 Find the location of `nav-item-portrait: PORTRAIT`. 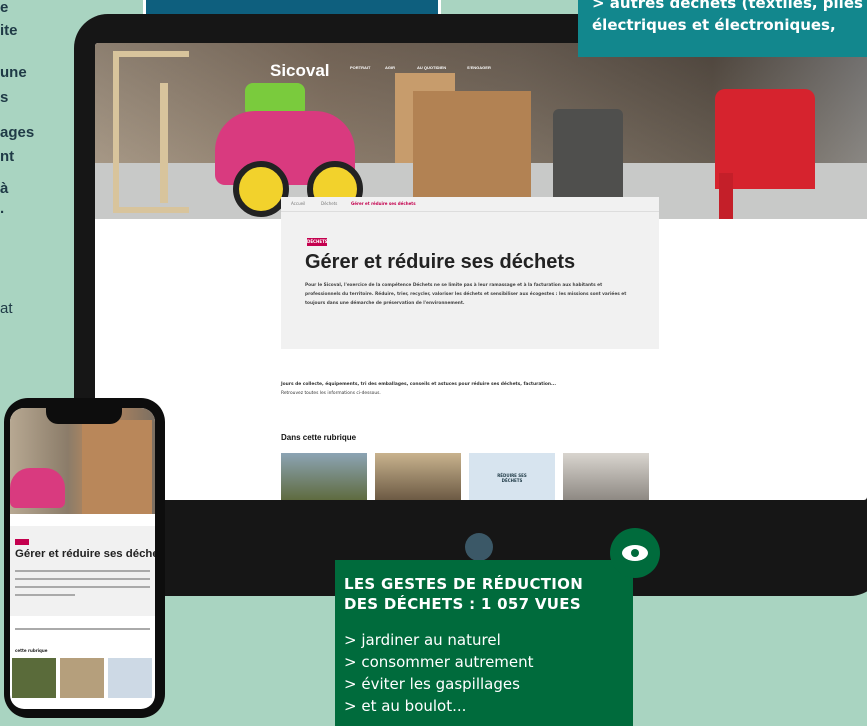

nav-item-portrait: PORTRAIT is located at coordinates (360, 67).